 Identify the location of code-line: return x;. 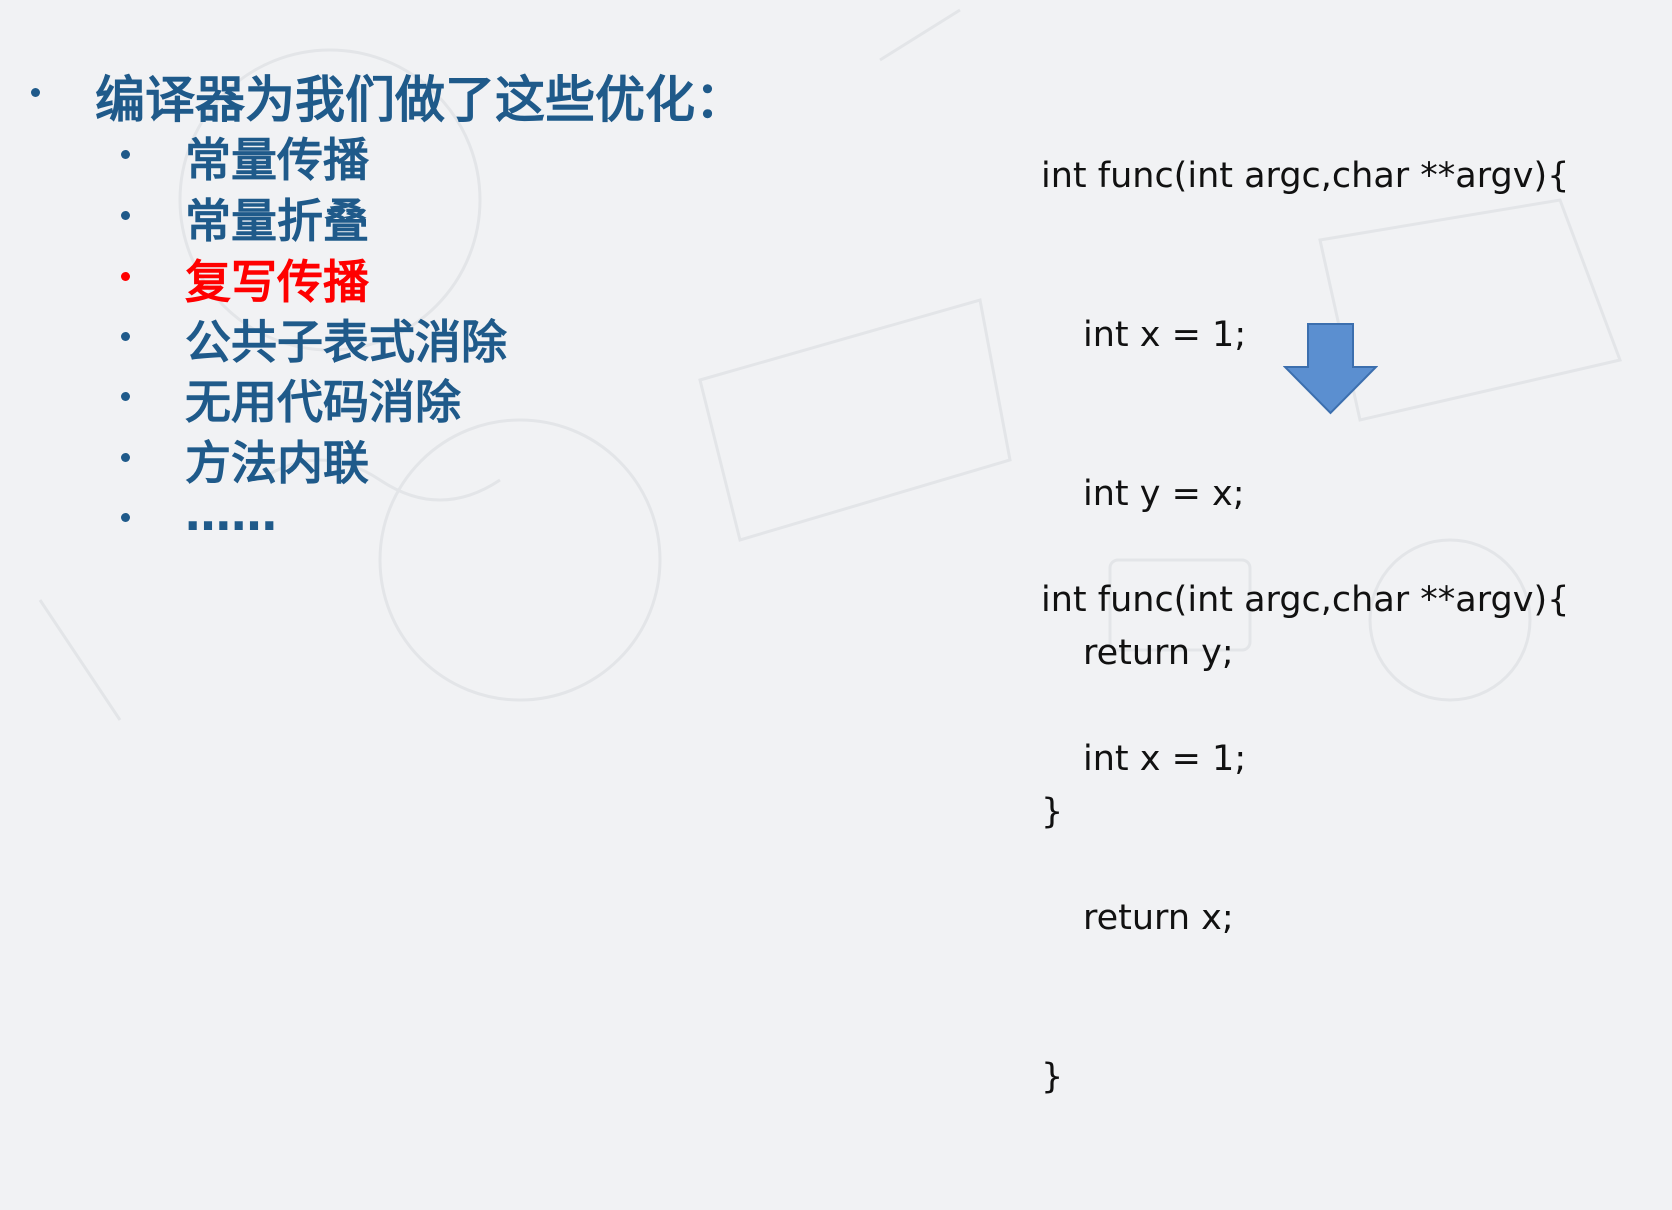
(1158, 918).